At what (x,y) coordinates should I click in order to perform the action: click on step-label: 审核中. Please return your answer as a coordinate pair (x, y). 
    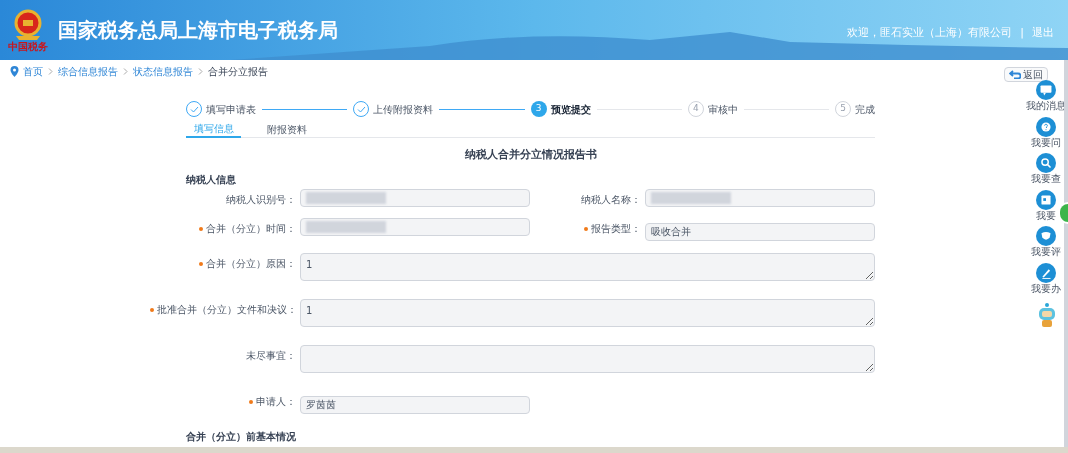
    Looking at the image, I should click on (722, 109).